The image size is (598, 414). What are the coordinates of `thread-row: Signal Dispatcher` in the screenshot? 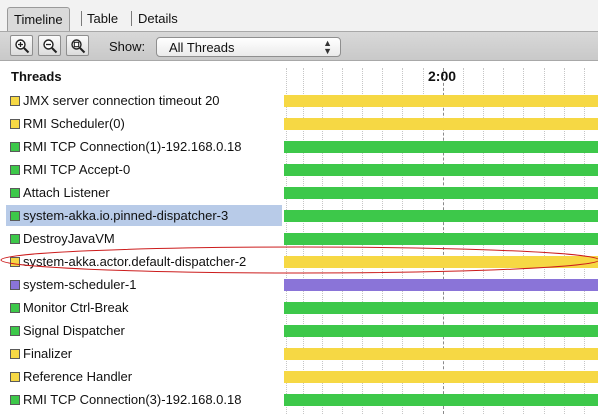 It's located at (299, 330).